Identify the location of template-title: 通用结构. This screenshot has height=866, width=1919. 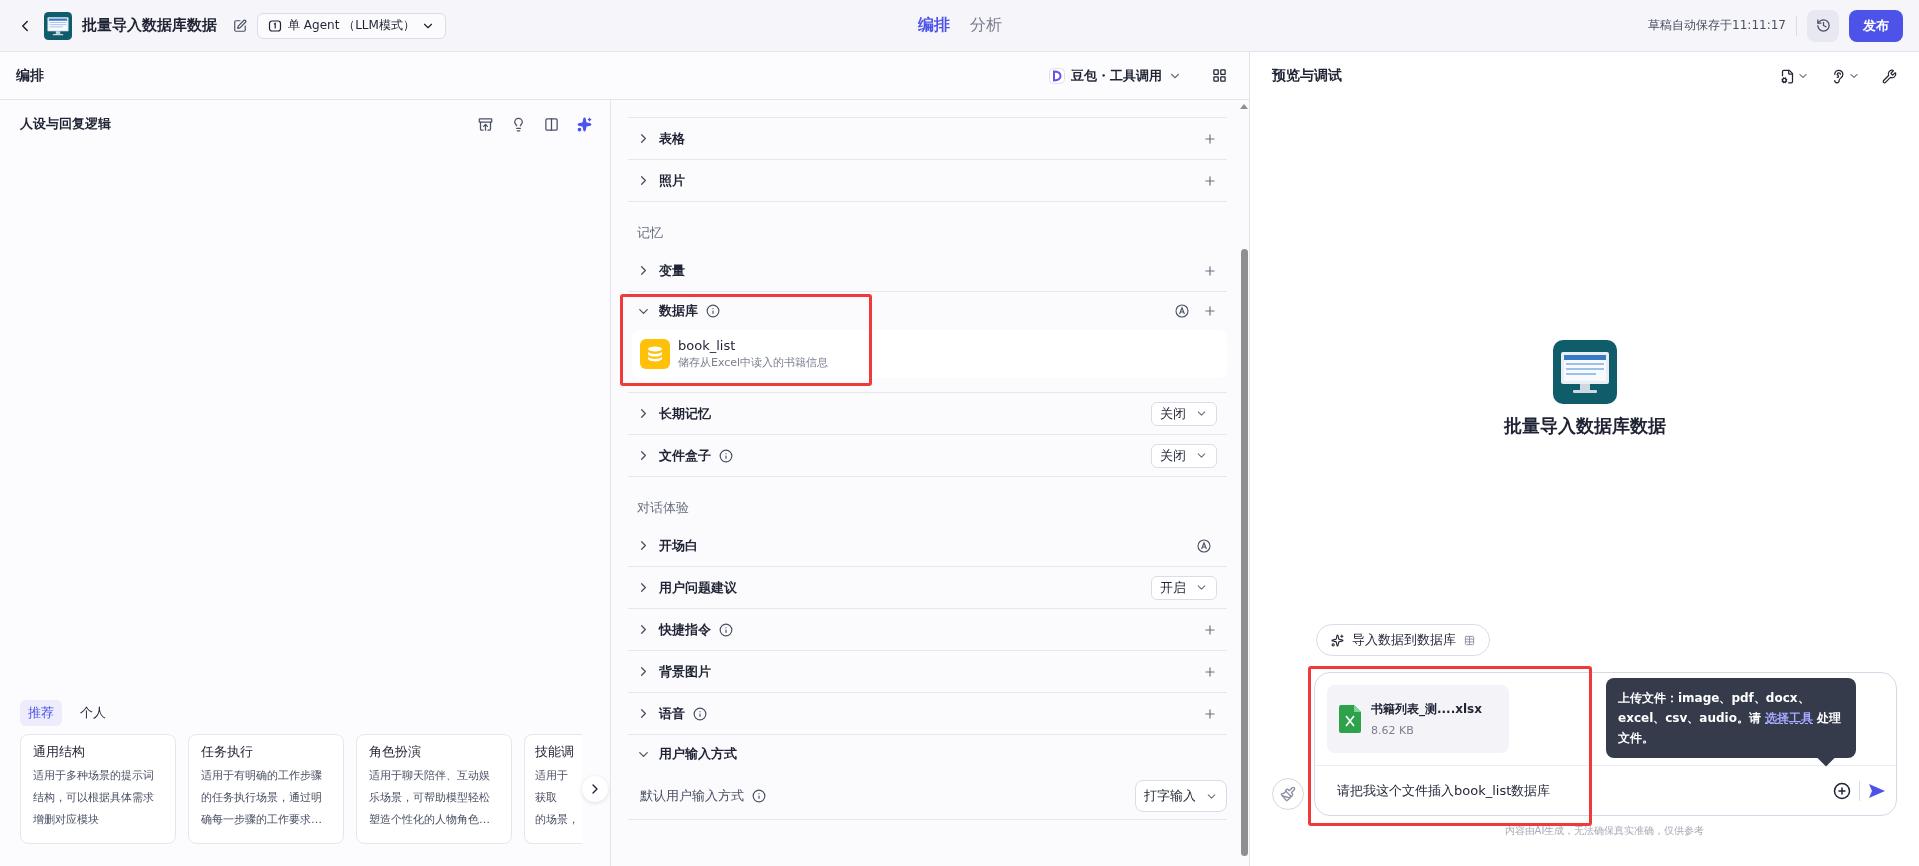
(59, 752).